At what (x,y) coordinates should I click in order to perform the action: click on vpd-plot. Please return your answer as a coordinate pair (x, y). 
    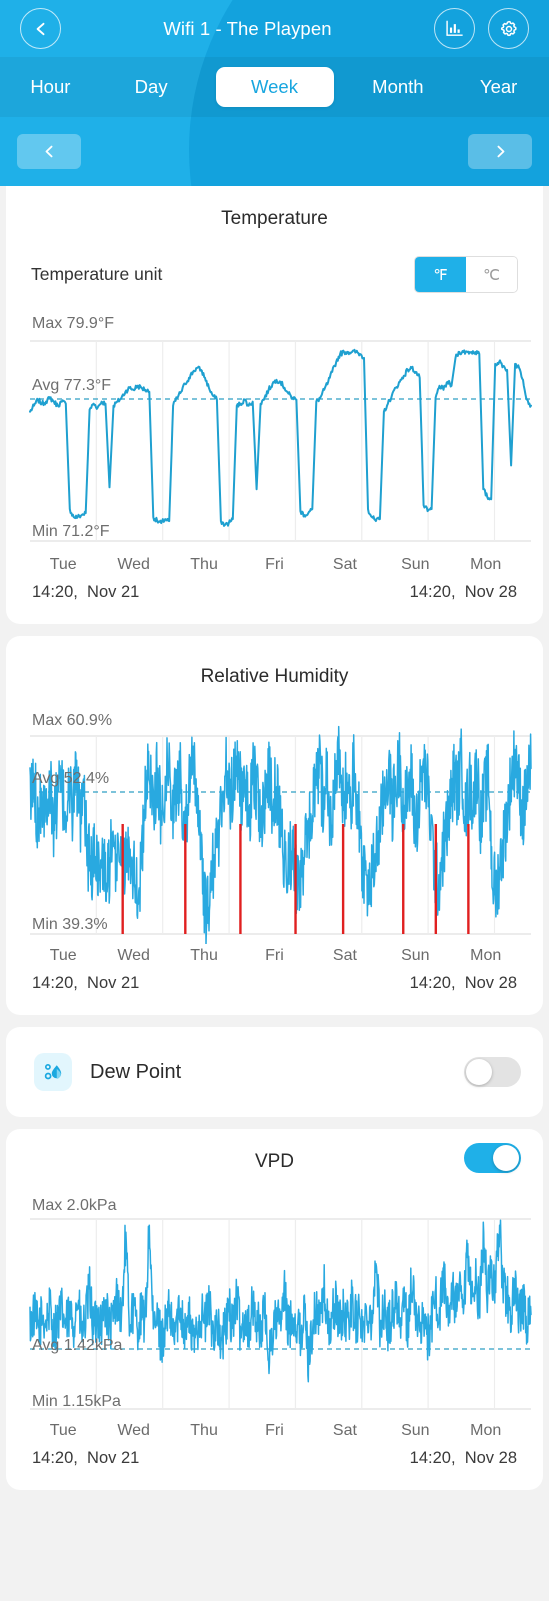
    Looking at the image, I should click on (280, 1314).